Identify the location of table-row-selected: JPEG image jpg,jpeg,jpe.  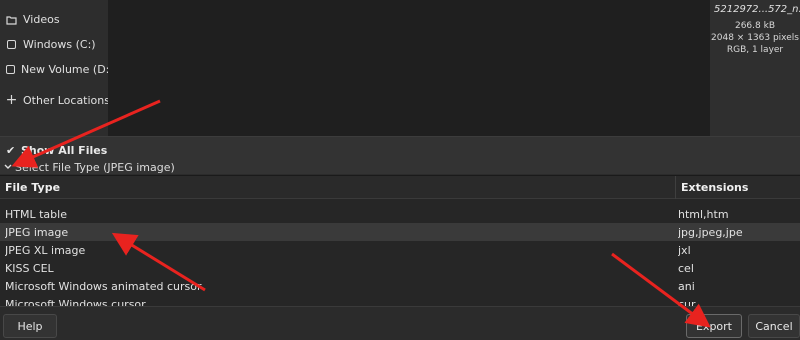
(400, 232).